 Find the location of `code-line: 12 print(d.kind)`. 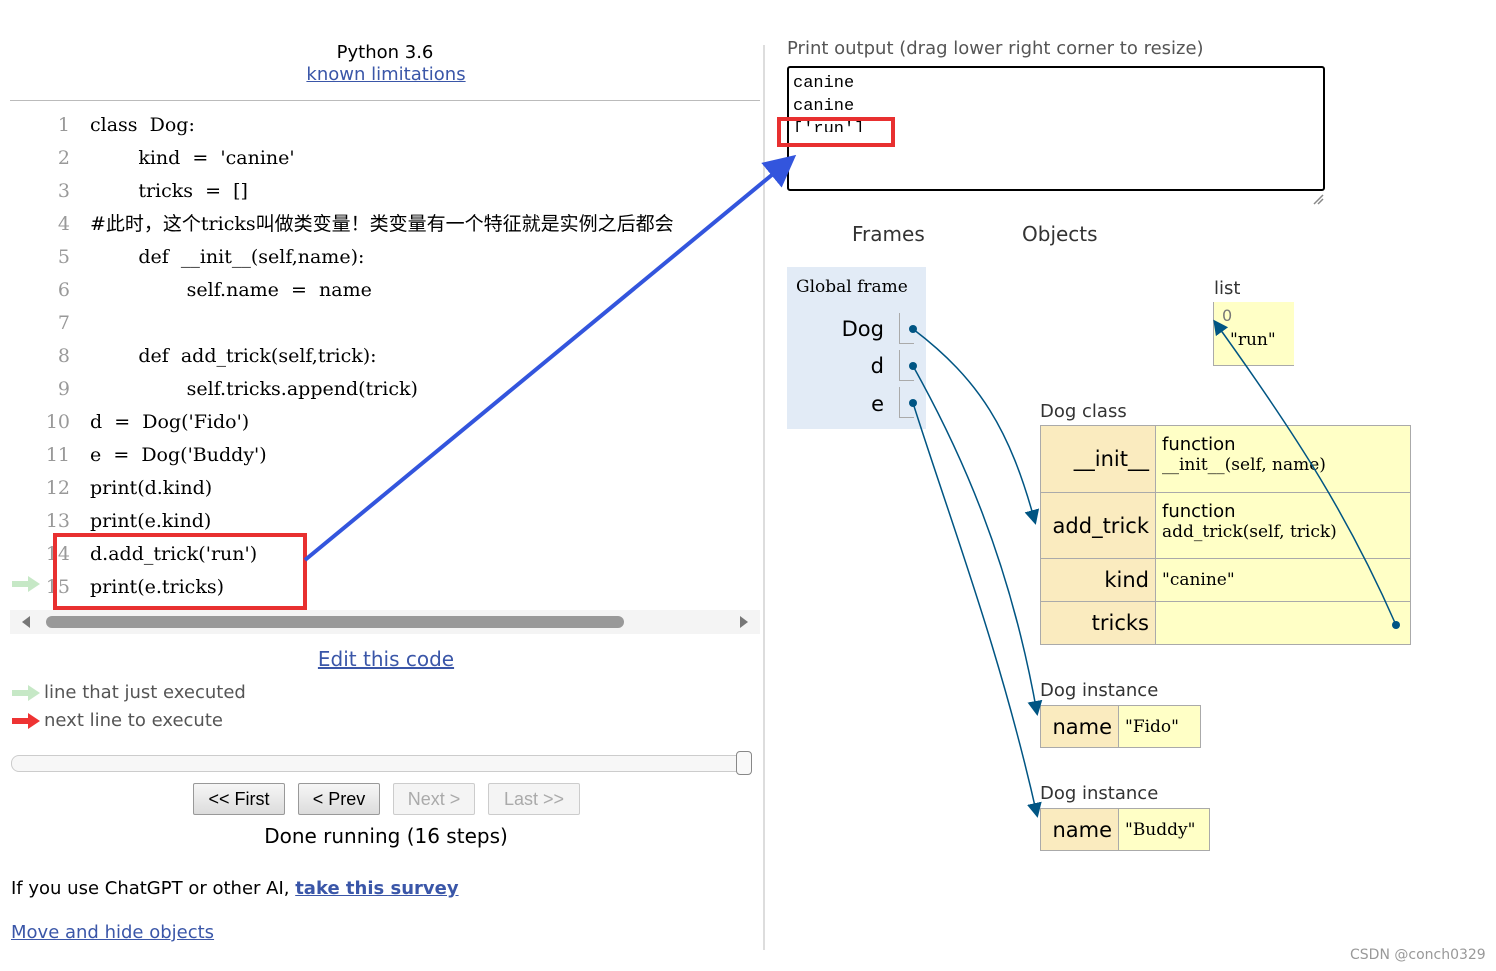

code-line: 12 print(d.kind) is located at coordinates (129, 488).